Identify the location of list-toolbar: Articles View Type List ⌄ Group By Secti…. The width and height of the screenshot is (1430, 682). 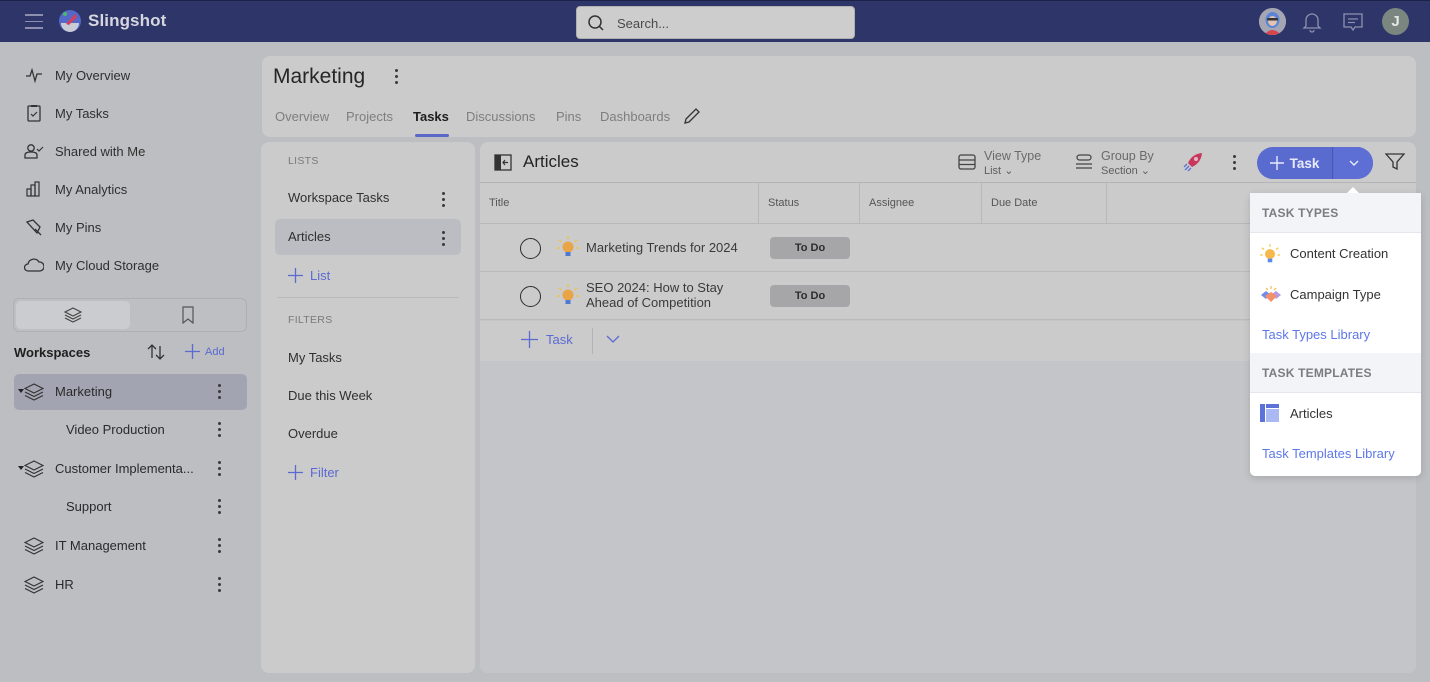
(948, 162).